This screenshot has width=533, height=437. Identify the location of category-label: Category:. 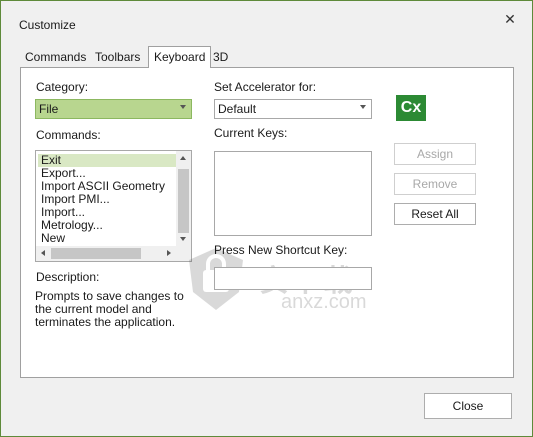
(62, 87).